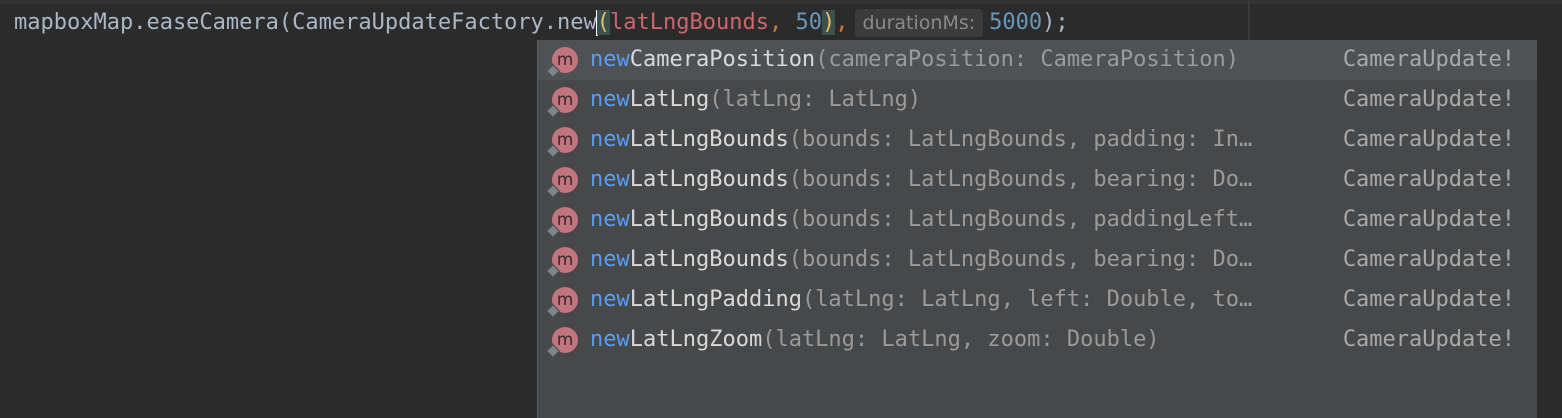 The width and height of the screenshot is (1562, 418). What do you see at coordinates (603, 22) in the screenshot?
I see `open-paren: (` at bounding box center [603, 22].